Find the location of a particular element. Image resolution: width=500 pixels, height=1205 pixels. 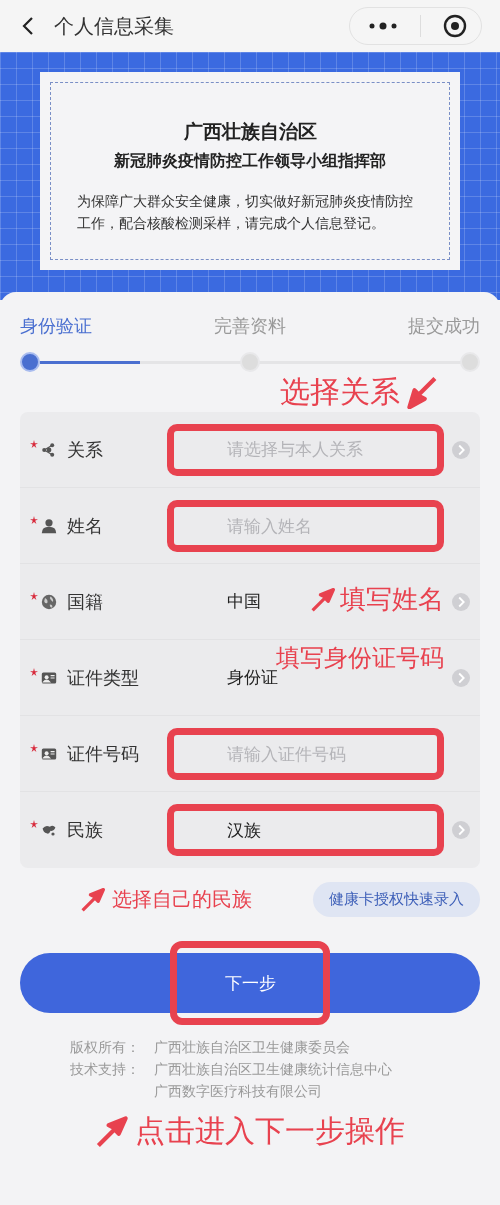

footer-text: 广西壮族自治区卫生健康委员会 is located at coordinates (252, 1048).